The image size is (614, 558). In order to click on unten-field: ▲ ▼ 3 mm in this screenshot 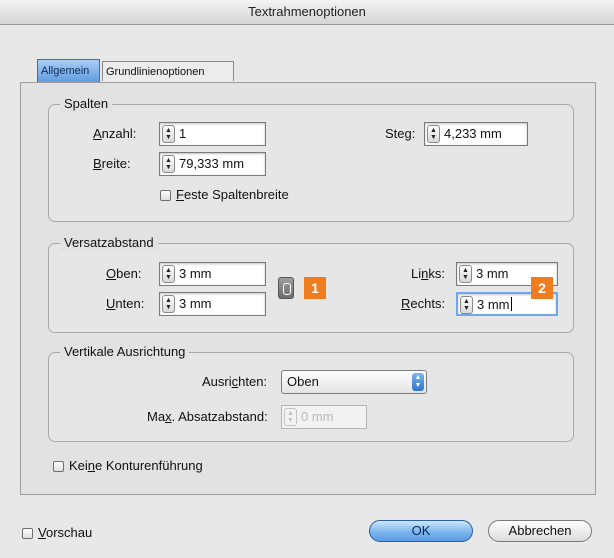, I will do `click(212, 304)`.